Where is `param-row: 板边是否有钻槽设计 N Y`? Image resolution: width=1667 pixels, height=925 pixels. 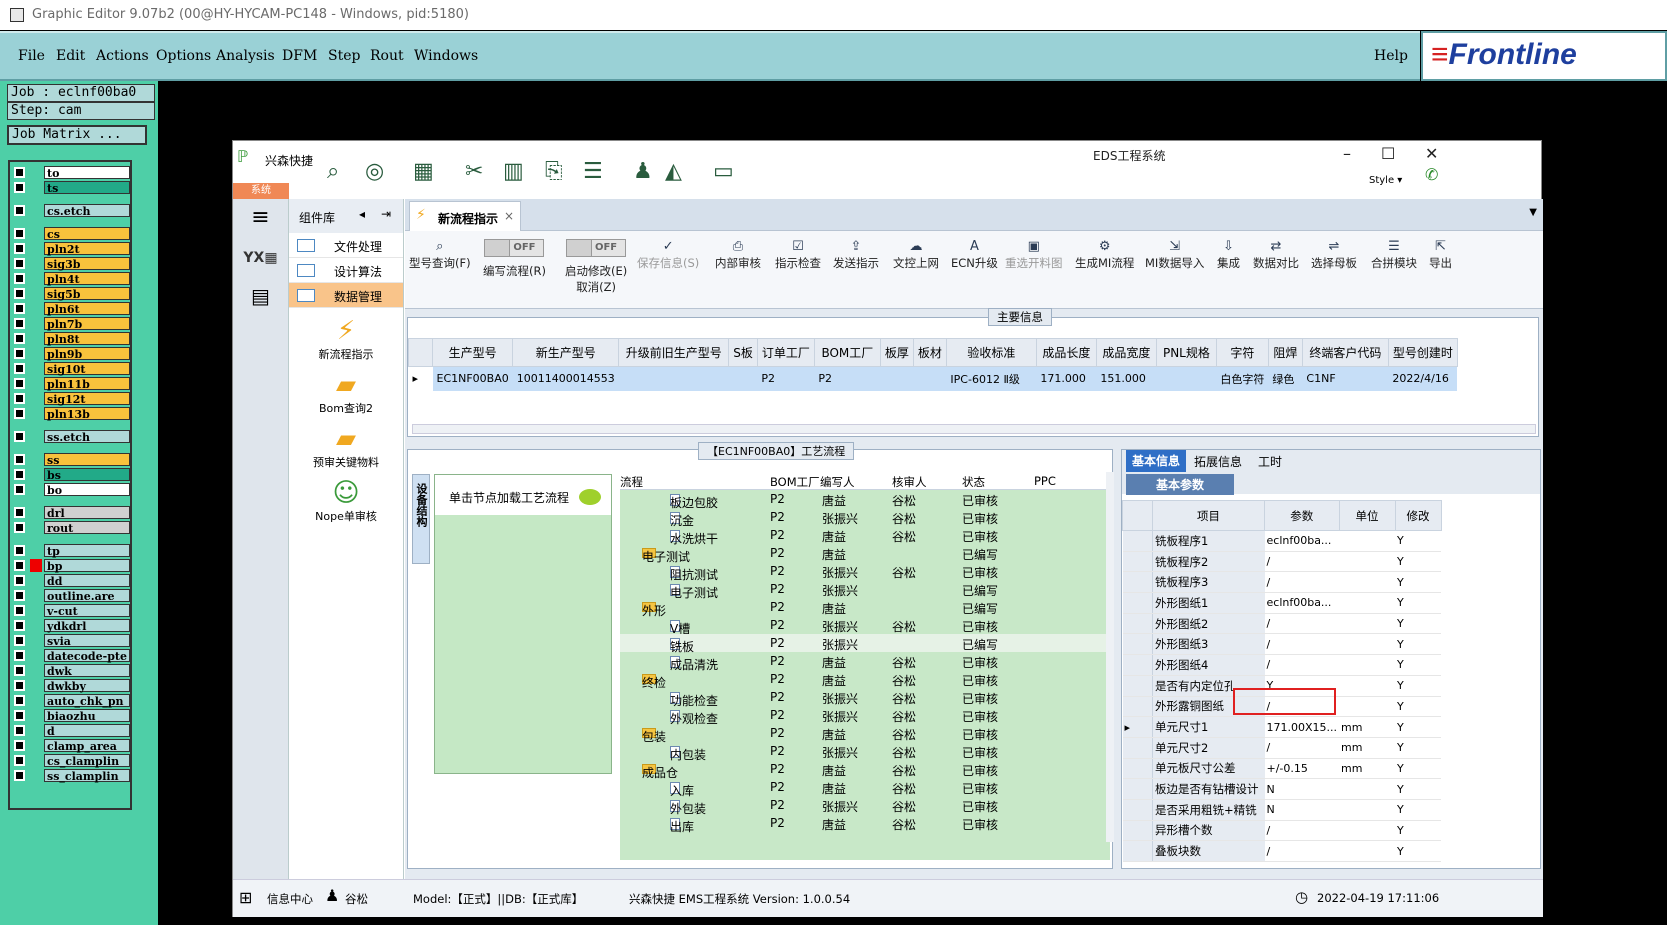 param-row: 板边是否有钻槽设计 N Y is located at coordinates (1282, 789).